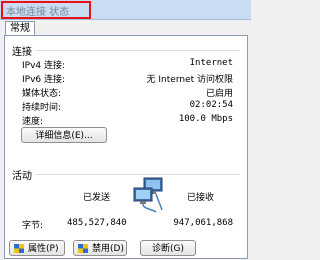 Image resolution: width=320 pixels, height=260 pixels. I want to click on ipv4-value: Internet, so click(211, 63).